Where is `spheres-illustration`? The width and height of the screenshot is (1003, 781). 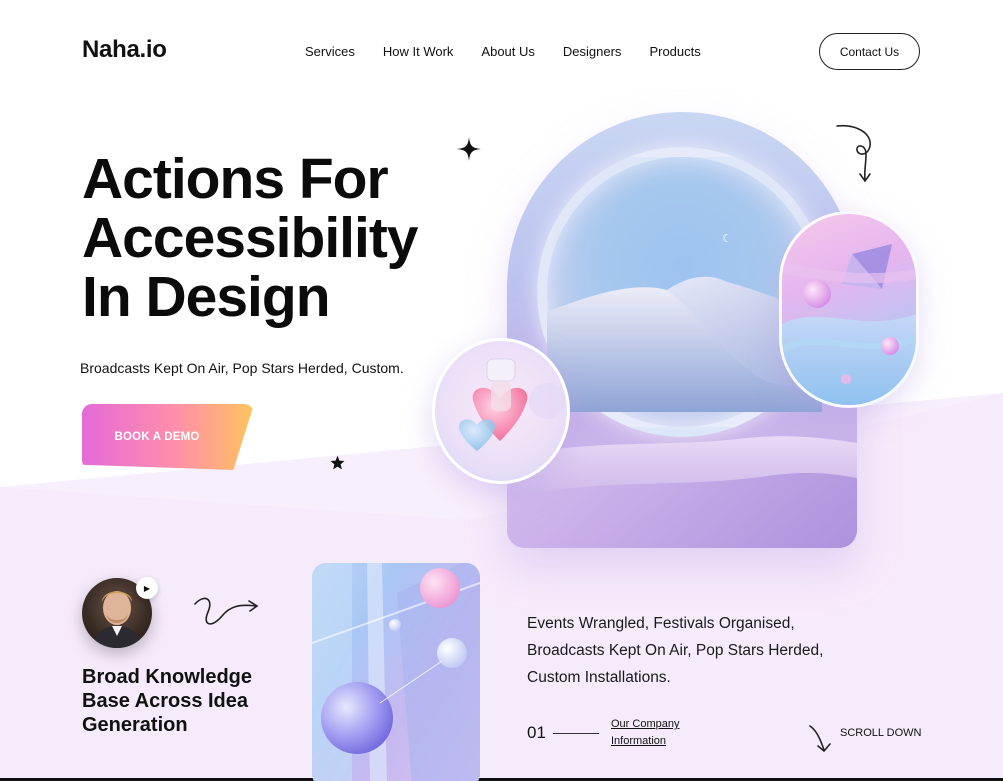
spheres-illustration is located at coordinates (396, 672).